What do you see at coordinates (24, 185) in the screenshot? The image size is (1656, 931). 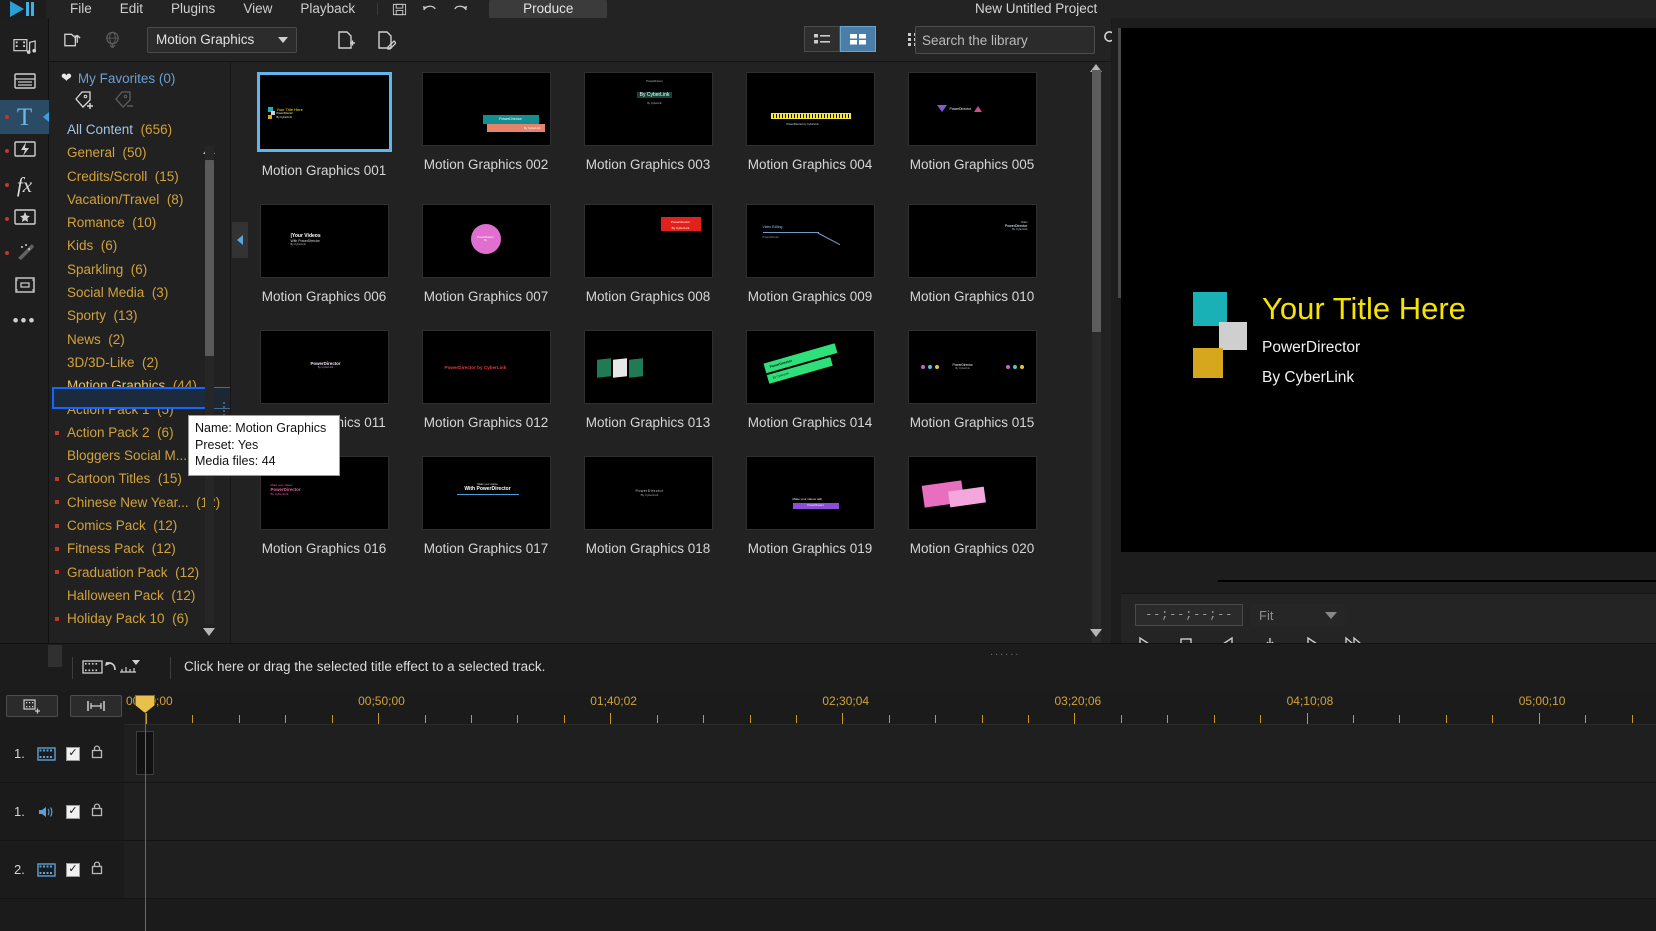 I see `sidebar-item-effect-room: fx` at bounding box center [24, 185].